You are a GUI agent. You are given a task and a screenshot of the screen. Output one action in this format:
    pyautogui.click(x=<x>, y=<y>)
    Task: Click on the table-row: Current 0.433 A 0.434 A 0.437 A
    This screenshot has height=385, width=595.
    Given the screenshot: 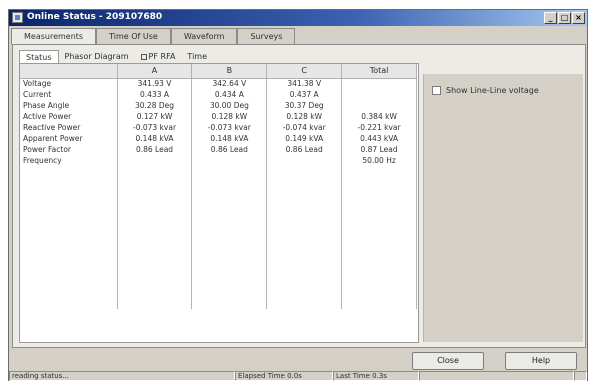 What is the action you would take?
    pyautogui.click(x=218, y=94)
    